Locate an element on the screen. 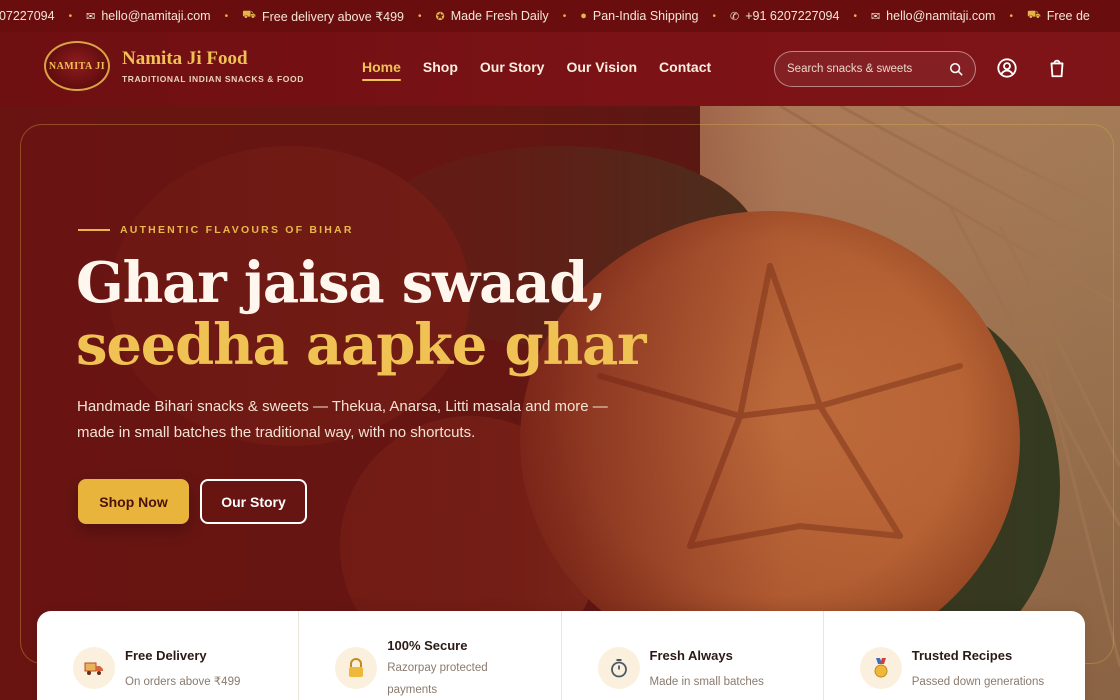 The height and width of the screenshot is (700, 1120). strip-delivery: ⛟ Free de is located at coordinates (1058, 16).